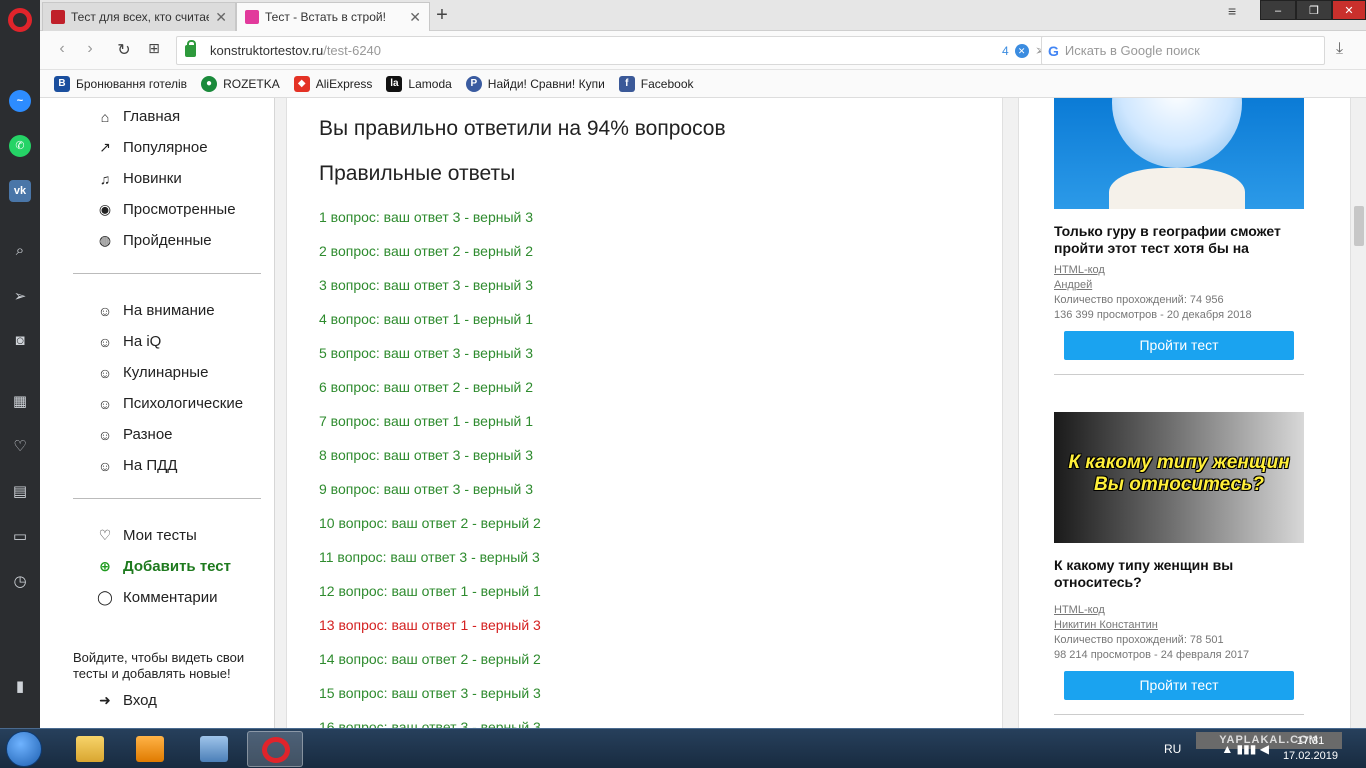  Describe the element at coordinates (1339, 49) in the screenshot. I see `download-icon: ⤓` at that location.